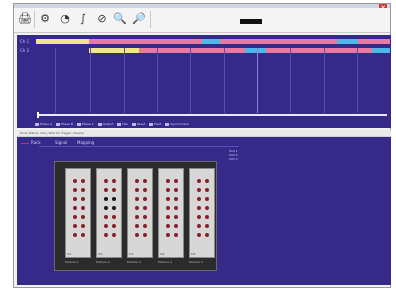 This screenshot has width=396, height=293. I want to click on legend-label: Fault, so click(158, 124).